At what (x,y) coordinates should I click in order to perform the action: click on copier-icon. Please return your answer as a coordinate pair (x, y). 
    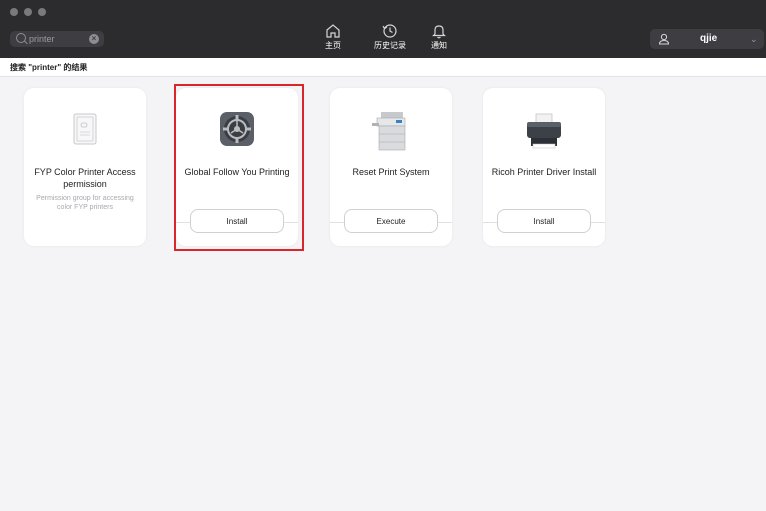
    Looking at the image, I should click on (391, 131).